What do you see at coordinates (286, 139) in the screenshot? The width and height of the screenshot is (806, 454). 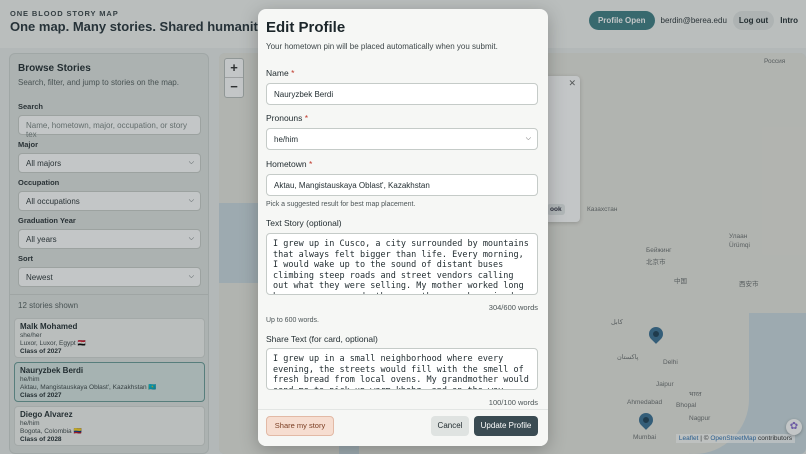 I see `pronouns-value: he/him` at bounding box center [286, 139].